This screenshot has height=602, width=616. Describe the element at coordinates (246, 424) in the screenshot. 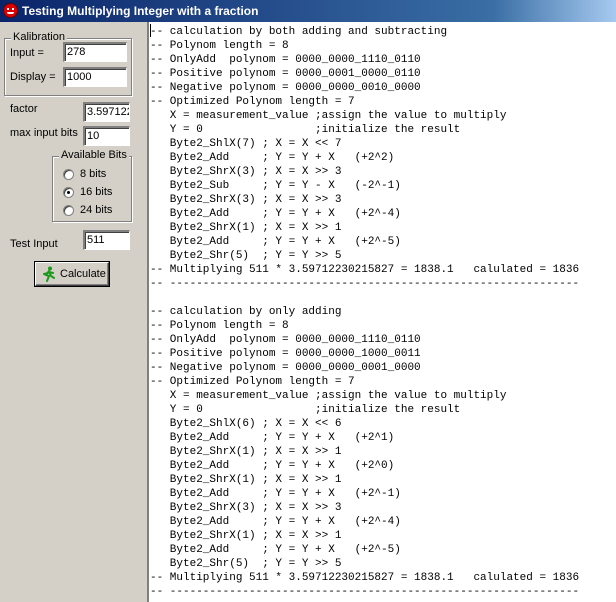

I see `output-line: Byte2_ShlX(6) ; X = X << 6` at that location.